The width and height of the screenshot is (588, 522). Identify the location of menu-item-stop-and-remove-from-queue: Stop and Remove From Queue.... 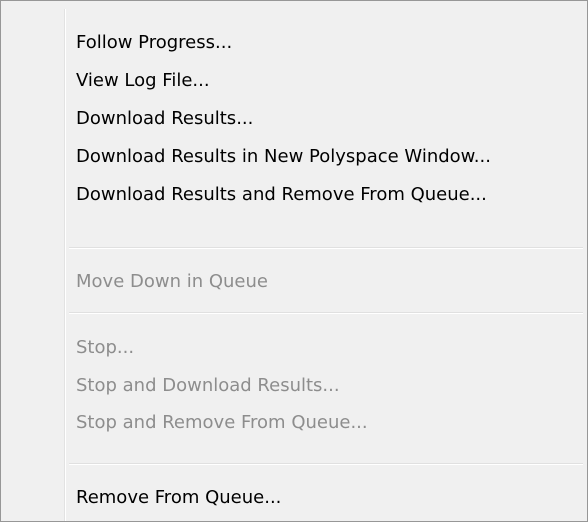
(325, 422).